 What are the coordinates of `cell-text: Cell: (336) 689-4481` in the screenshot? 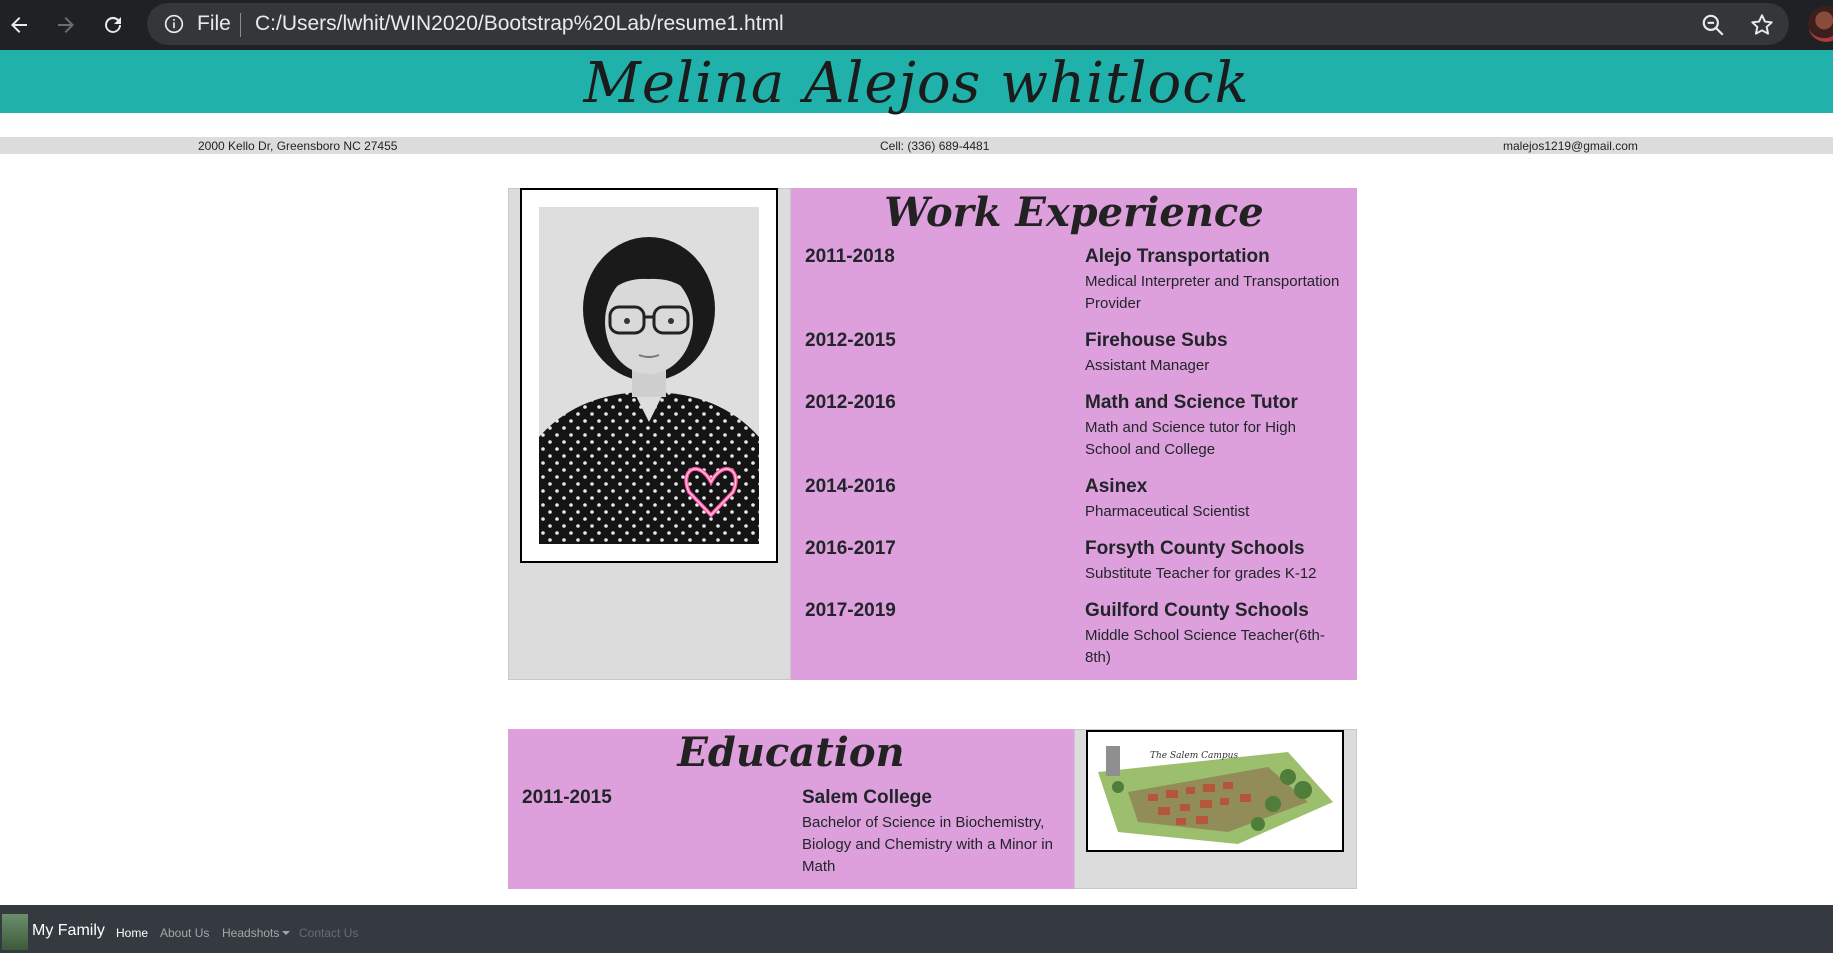 It's located at (935, 146).